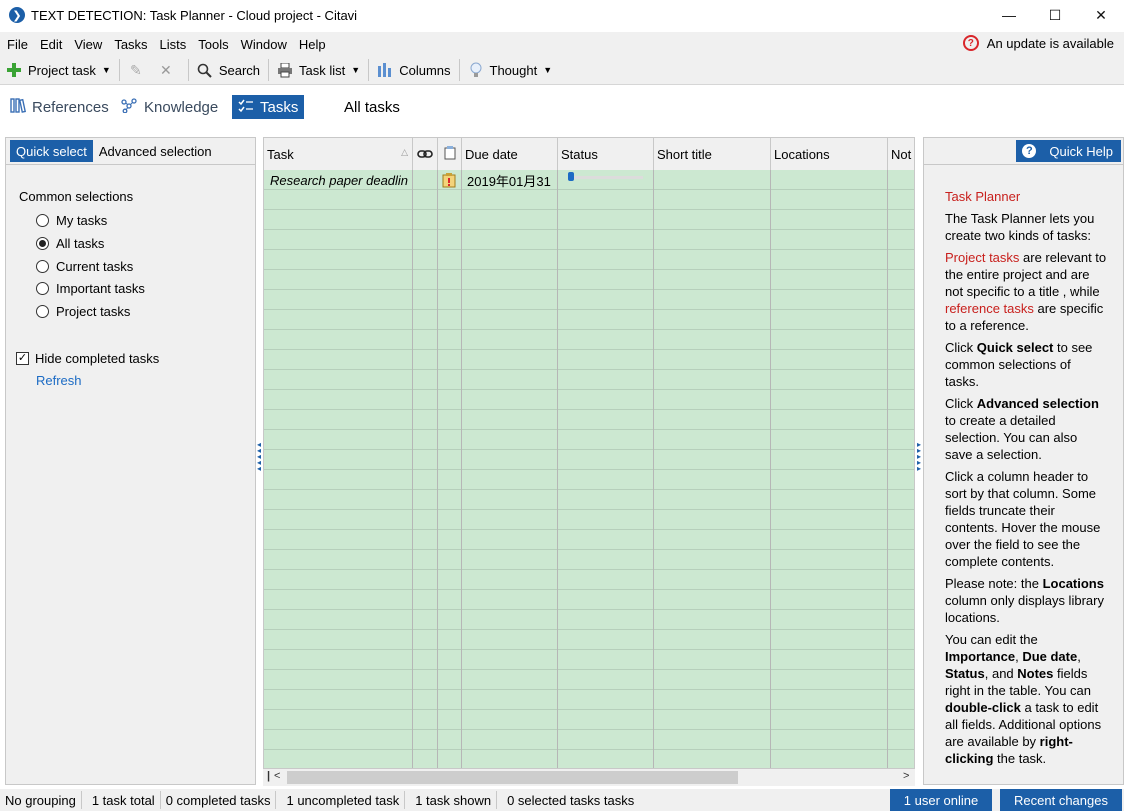 This screenshot has height=811, width=1124. What do you see at coordinates (93, 311) in the screenshot?
I see `radio-label: Project tasks` at bounding box center [93, 311].